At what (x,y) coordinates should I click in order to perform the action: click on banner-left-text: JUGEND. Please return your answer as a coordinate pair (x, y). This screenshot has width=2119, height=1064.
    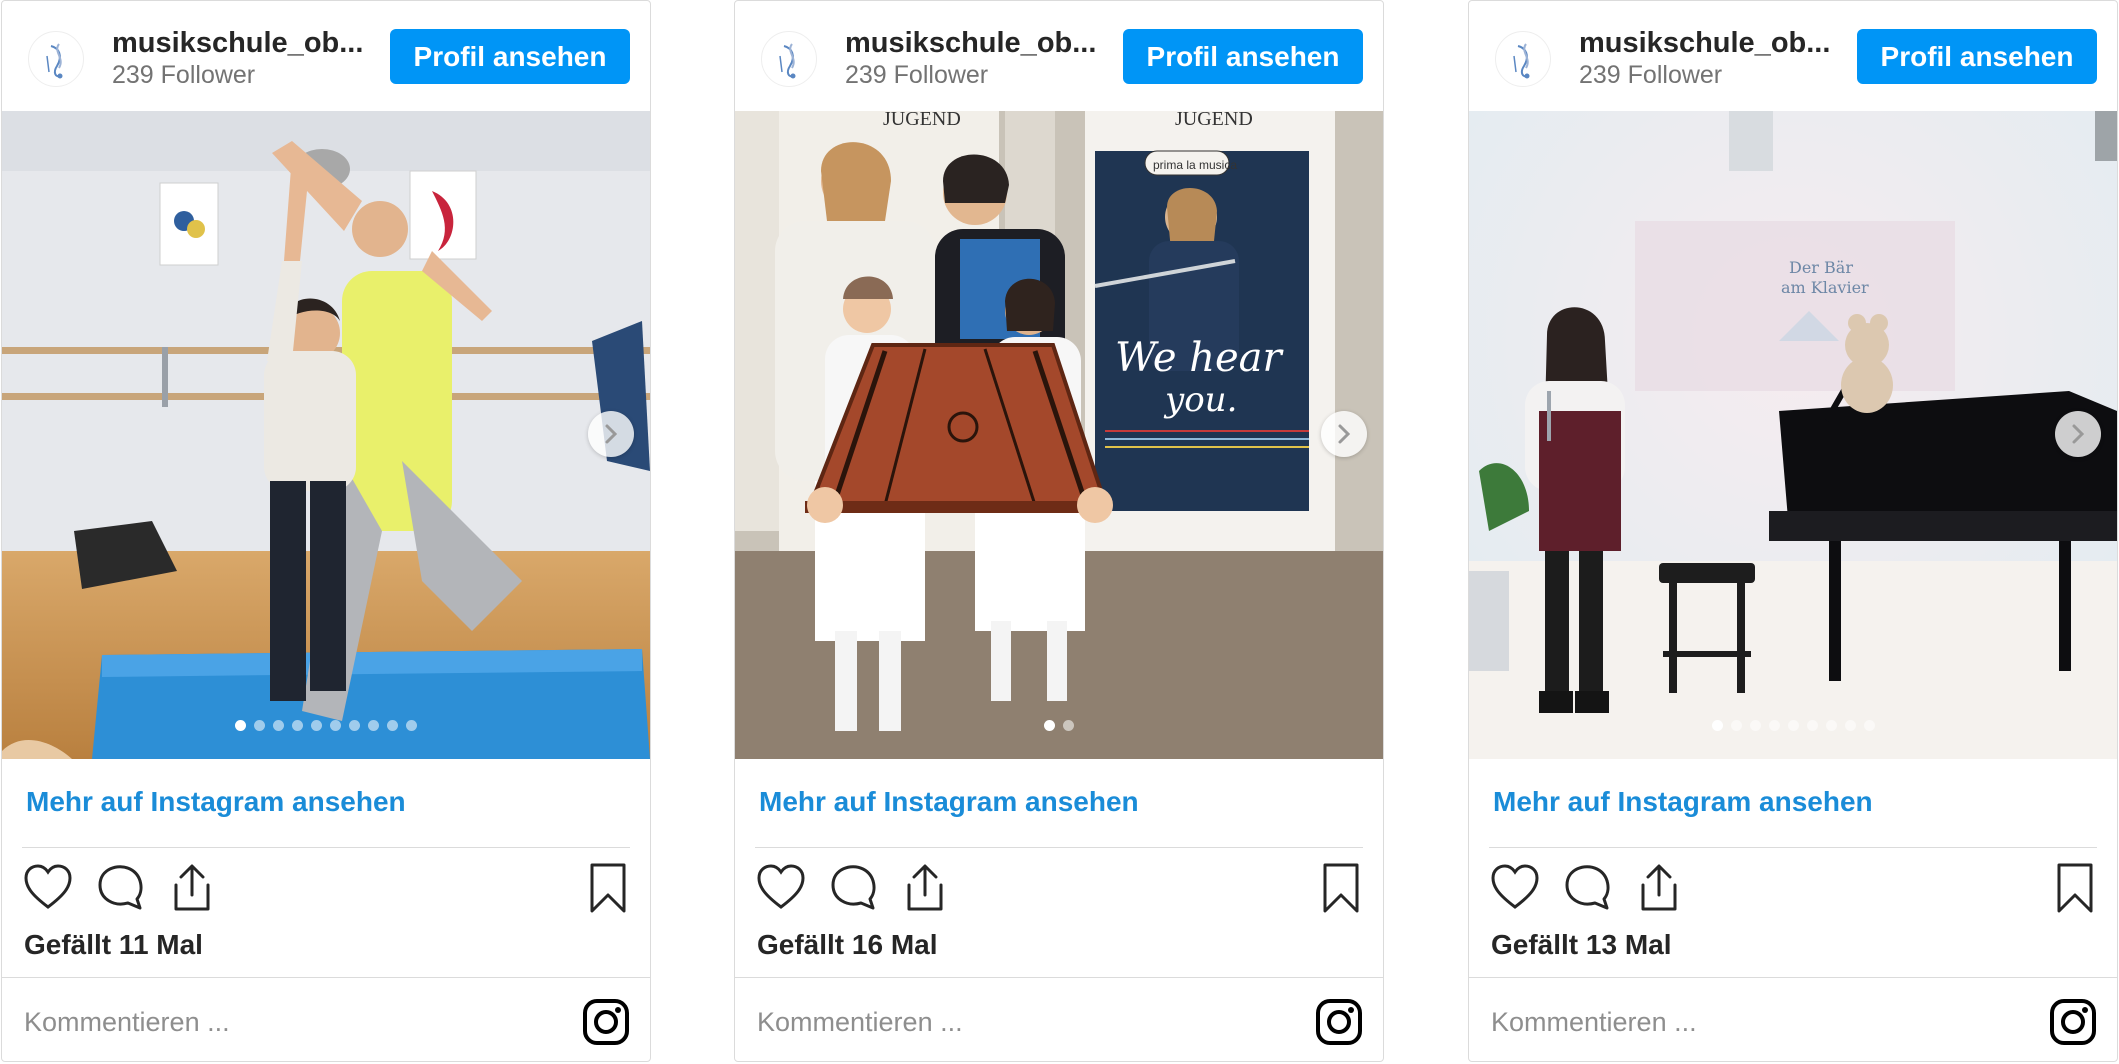
    Looking at the image, I should click on (922, 120).